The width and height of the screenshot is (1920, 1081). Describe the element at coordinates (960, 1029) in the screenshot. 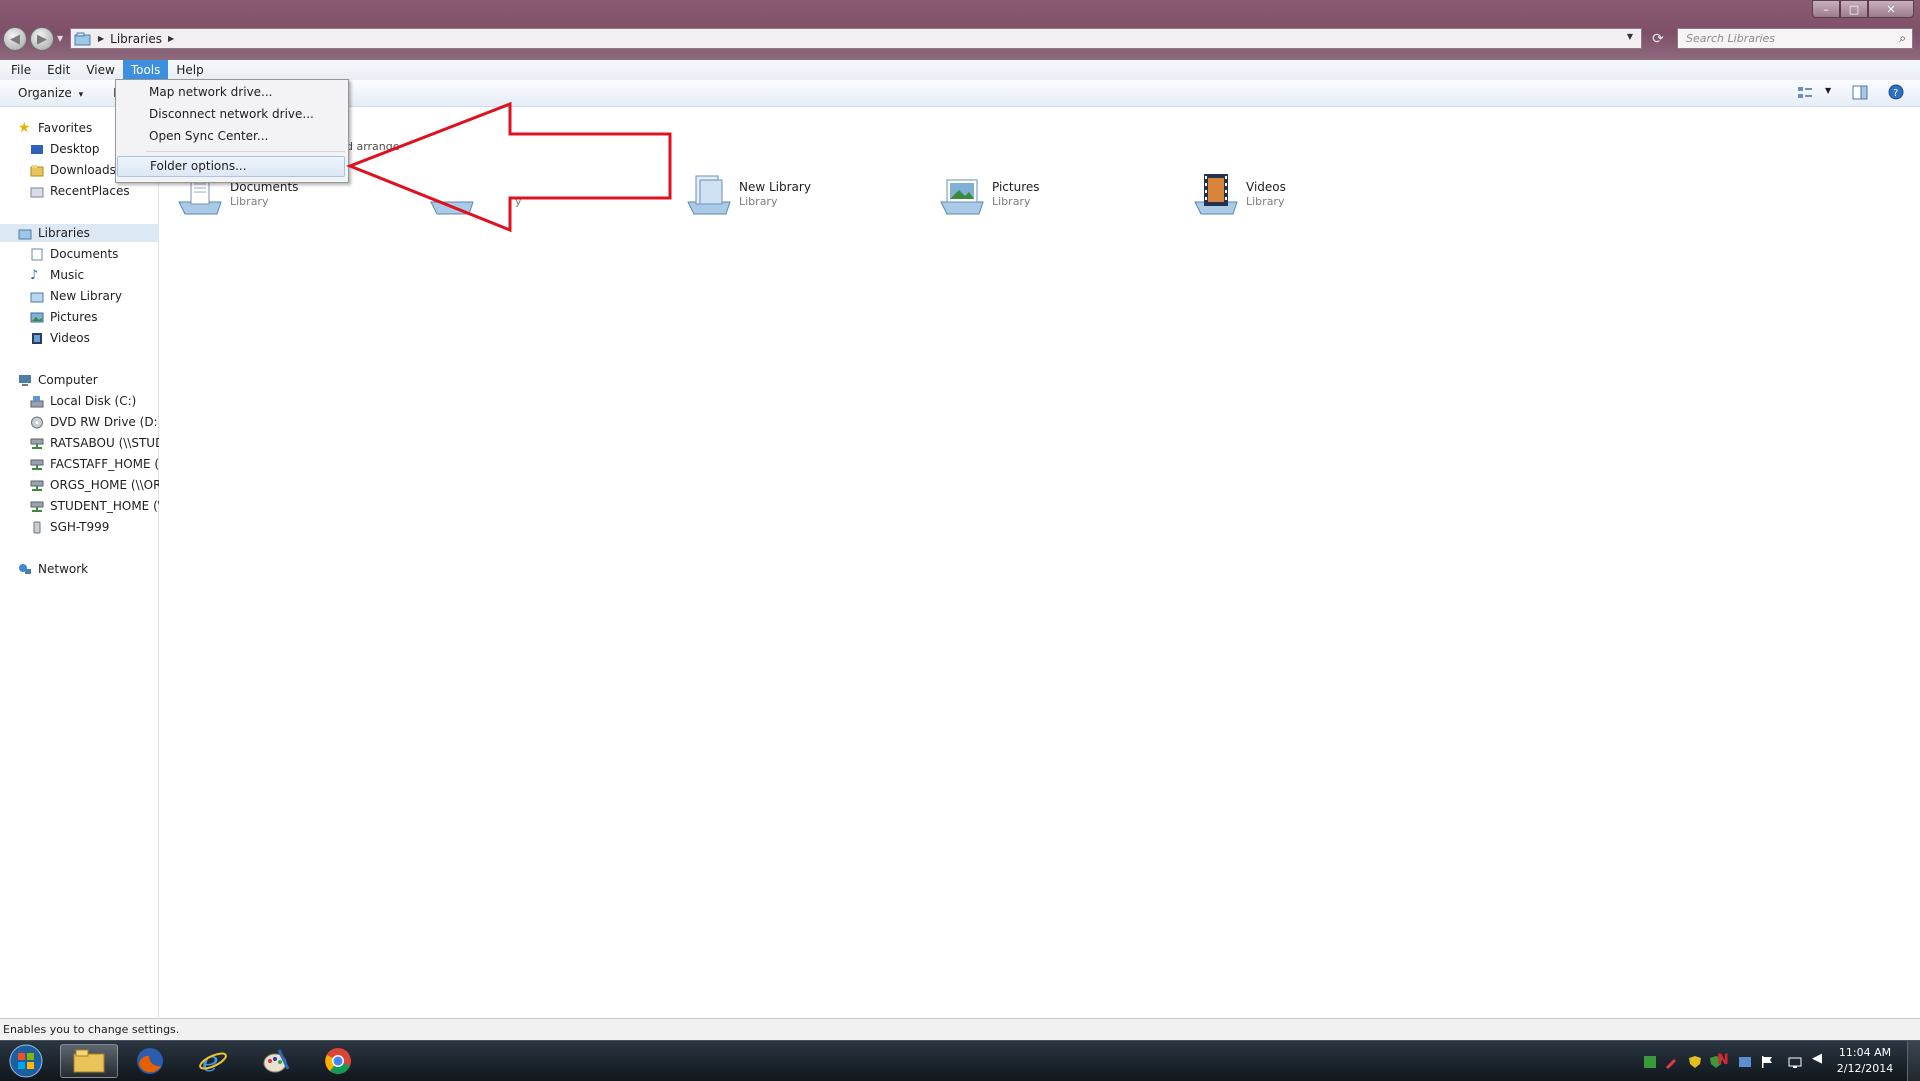

I see `status-bar: Enables you to change settings.` at that location.